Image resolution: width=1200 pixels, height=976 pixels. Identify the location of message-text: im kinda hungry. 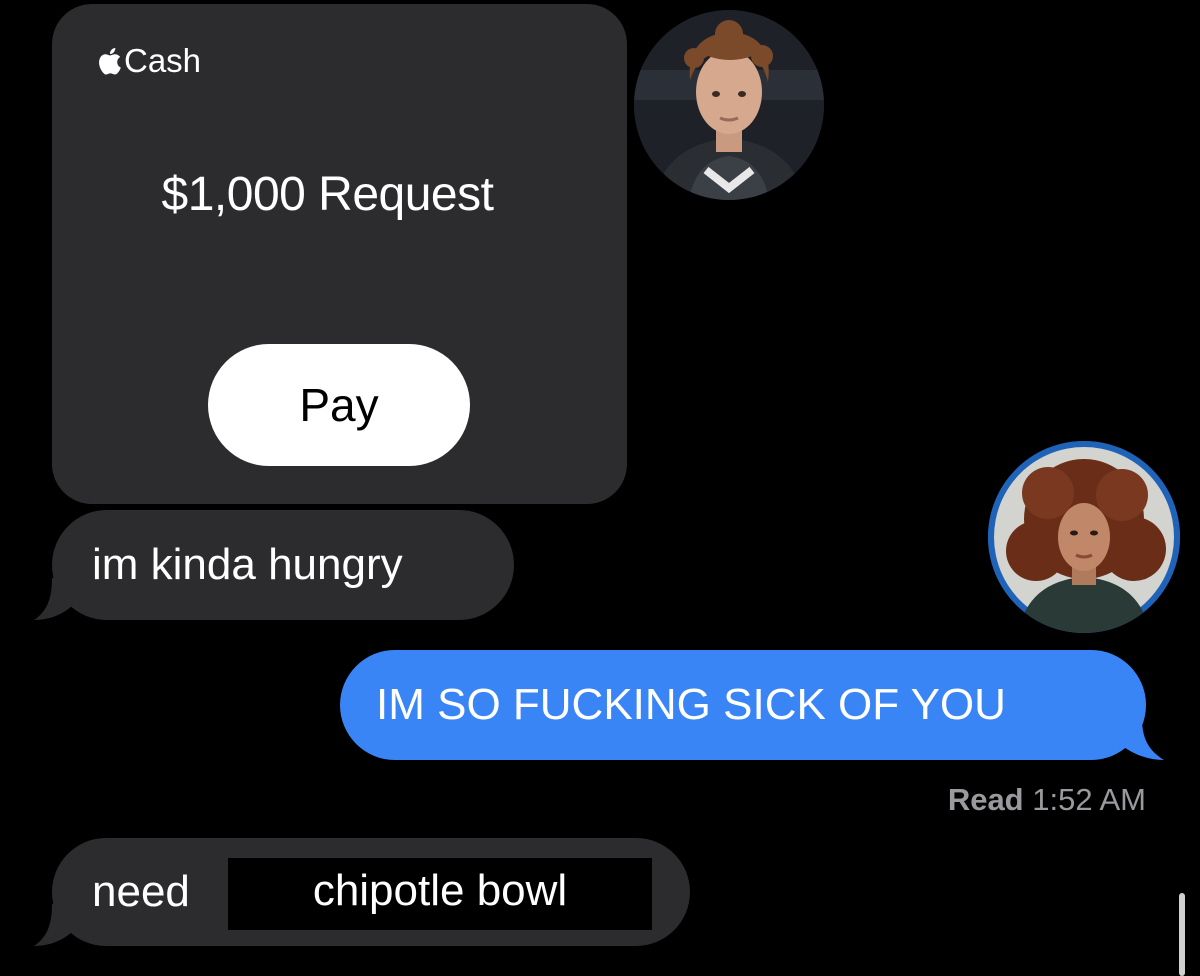
(247, 564).